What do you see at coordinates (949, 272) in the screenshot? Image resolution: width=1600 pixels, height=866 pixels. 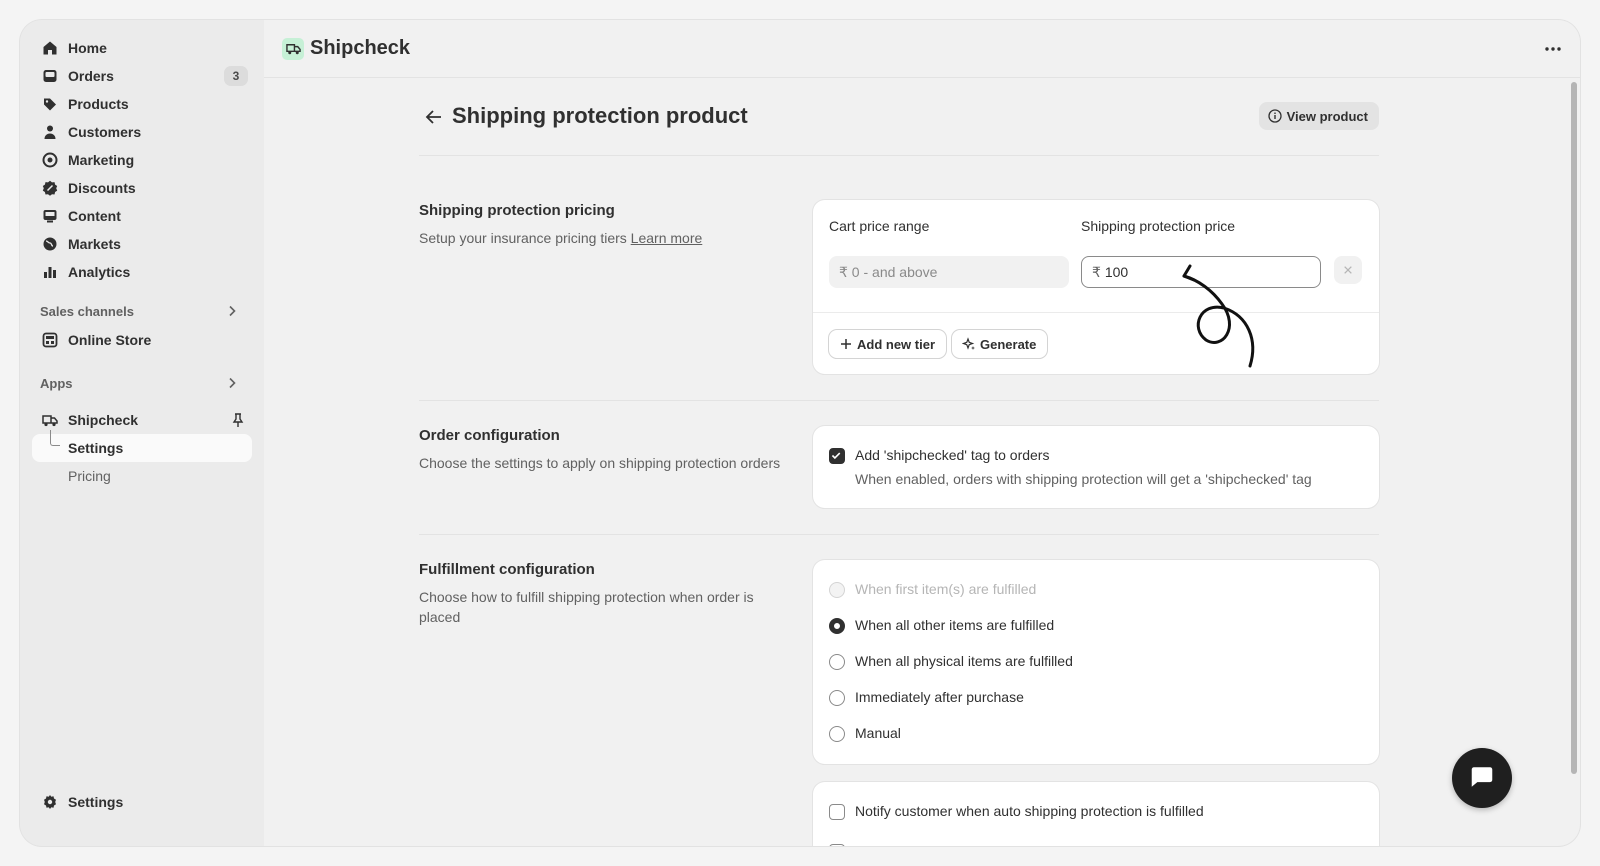 I see `cart-range-input: ₹ 0 - and above` at bounding box center [949, 272].